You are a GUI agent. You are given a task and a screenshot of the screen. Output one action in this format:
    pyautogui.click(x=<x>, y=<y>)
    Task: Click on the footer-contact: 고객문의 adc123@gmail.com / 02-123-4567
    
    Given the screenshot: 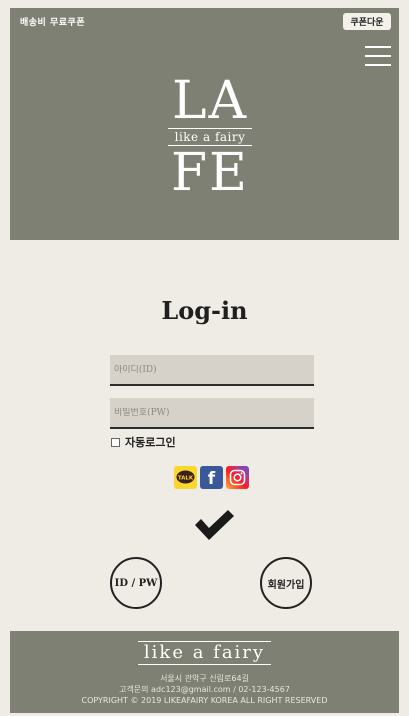 What is the action you would take?
    pyautogui.click(x=204, y=689)
    